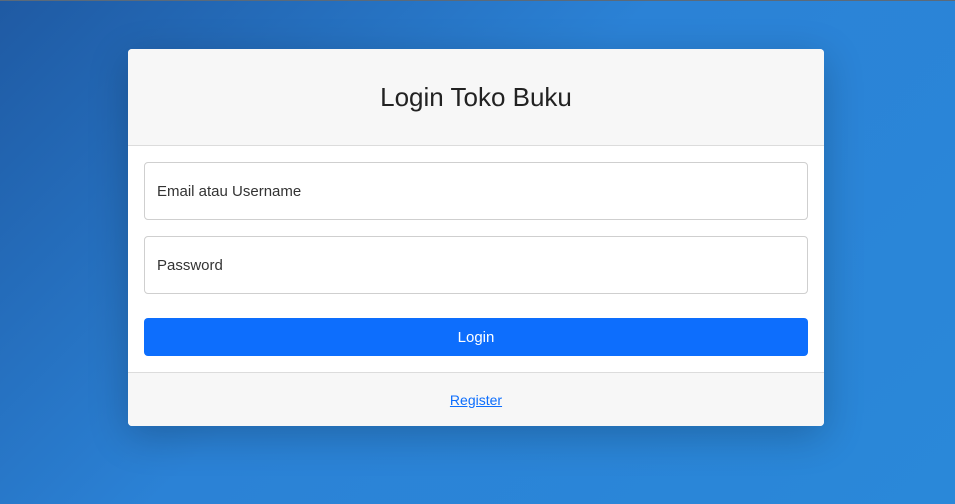 The width and height of the screenshot is (955, 504). I want to click on card-footer: Register, so click(476, 399).